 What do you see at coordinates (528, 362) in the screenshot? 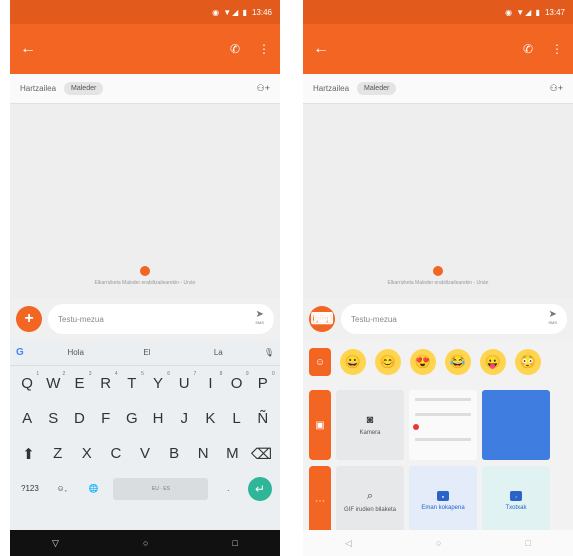
I see `emoji-6: 😳` at bounding box center [528, 362].